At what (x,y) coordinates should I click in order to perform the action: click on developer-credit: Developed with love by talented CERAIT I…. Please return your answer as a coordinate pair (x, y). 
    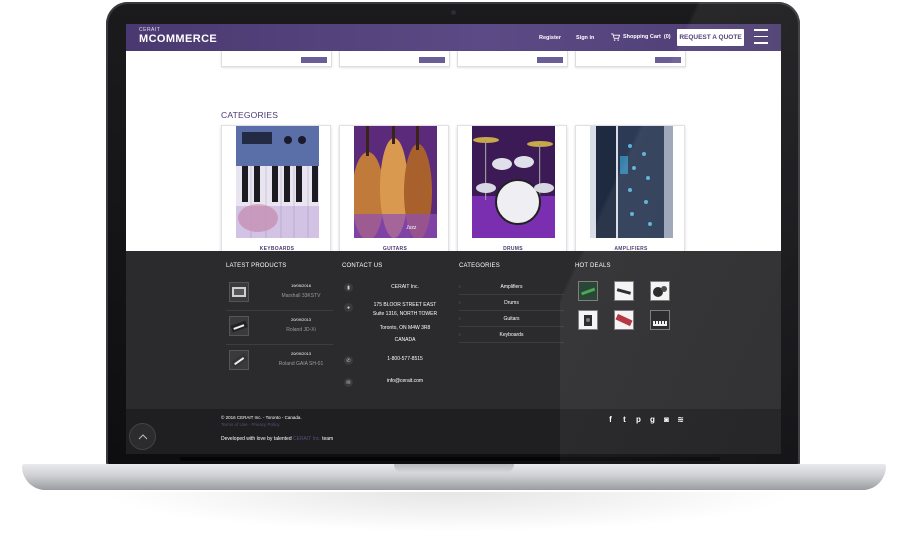
    Looking at the image, I should click on (277, 439).